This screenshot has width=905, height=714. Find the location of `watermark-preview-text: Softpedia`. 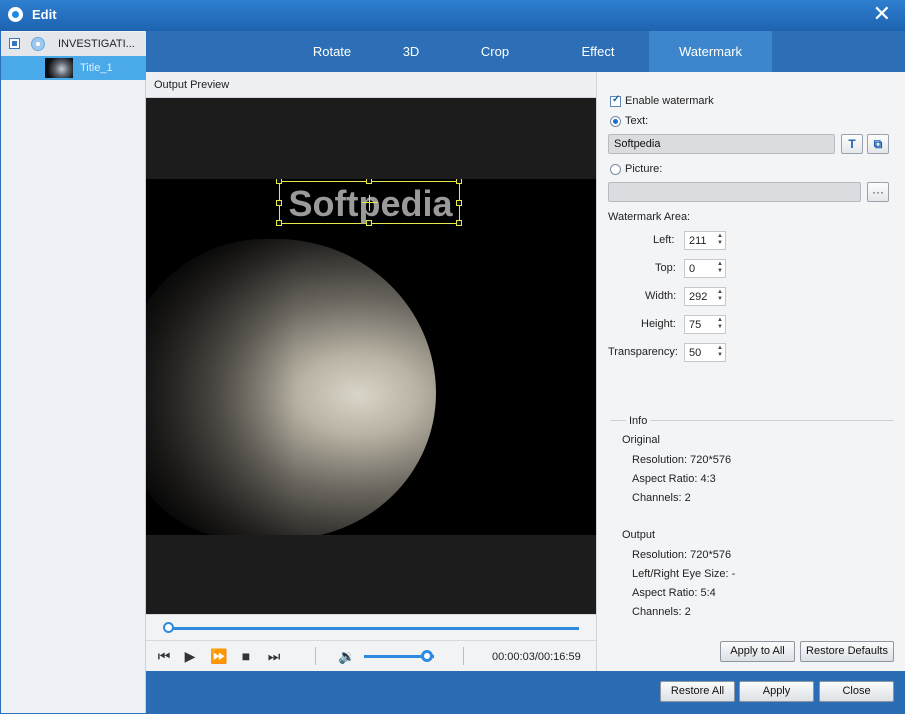

watermark-preview-text: Softpedia is located at coordinates (370, 203).